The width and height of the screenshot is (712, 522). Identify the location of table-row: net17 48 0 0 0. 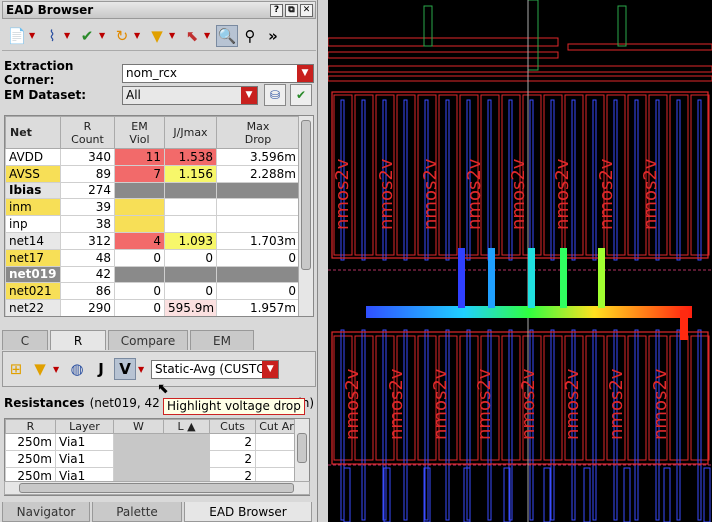
(152, 257).